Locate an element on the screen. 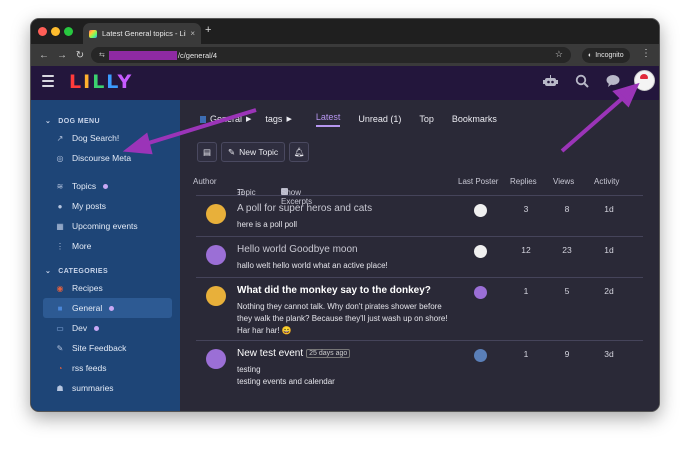  column-activity: Activity is located at coordinates (606, 181).